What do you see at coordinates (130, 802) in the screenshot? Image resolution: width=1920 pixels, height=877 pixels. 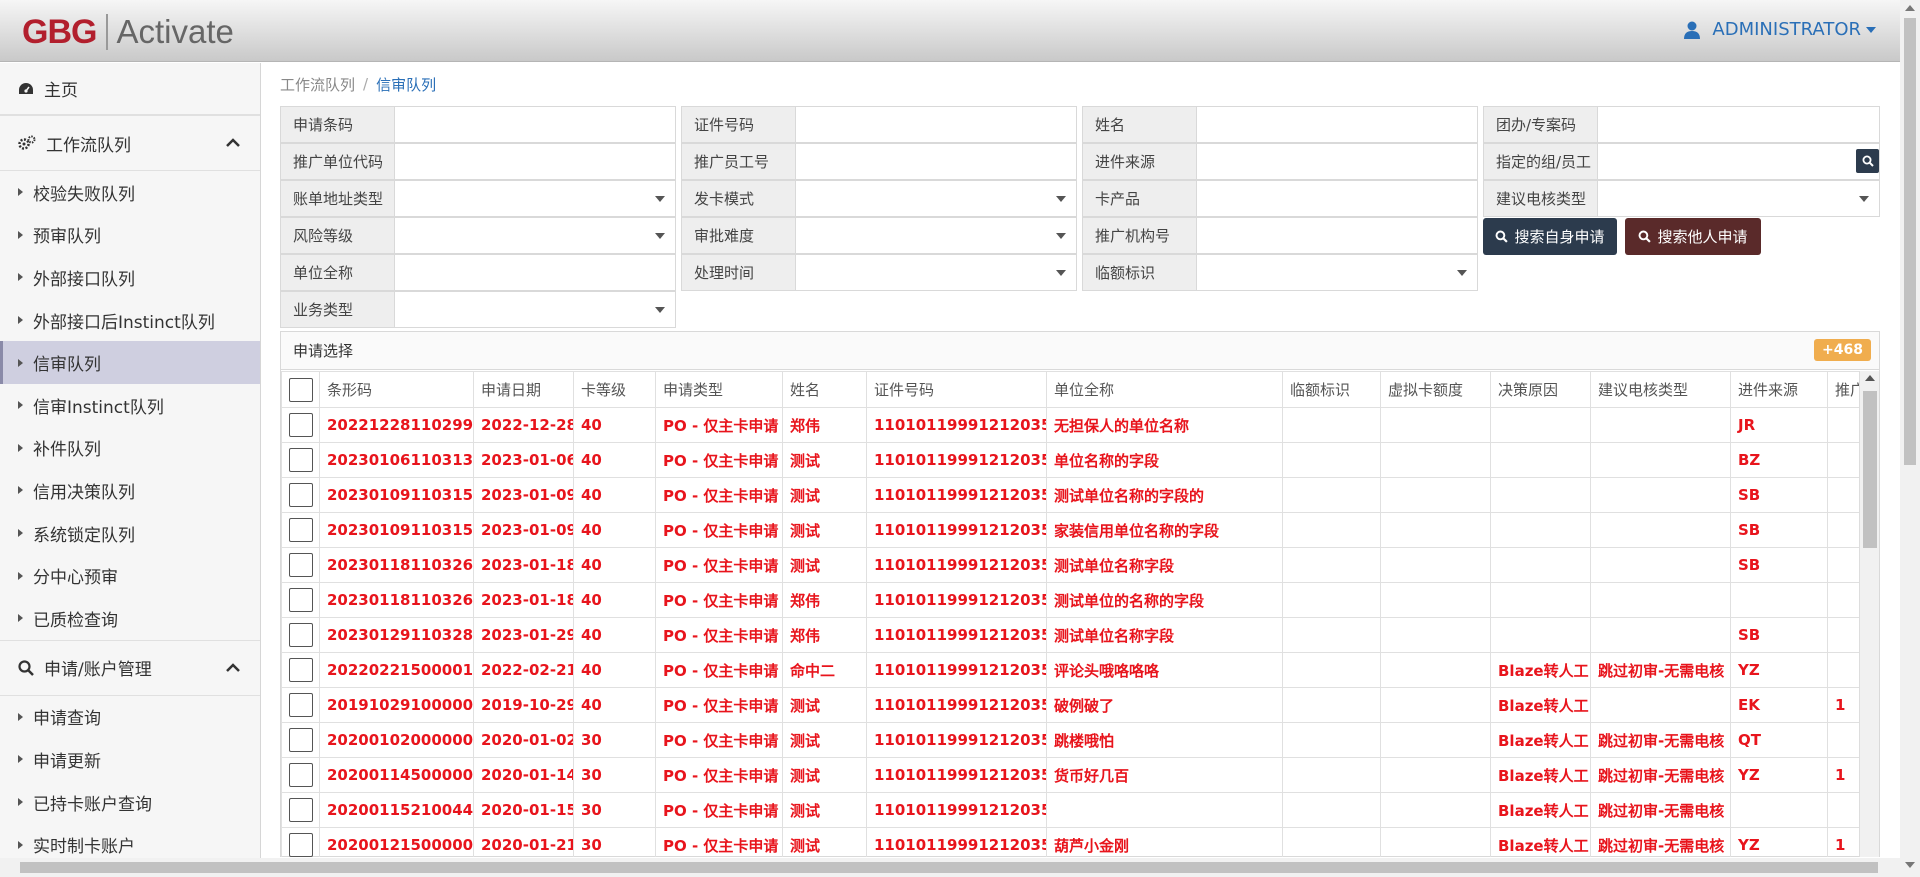 I see `sidebar-item-card-account-query: 已持卡账户查询` at bounding box center [130, 802].